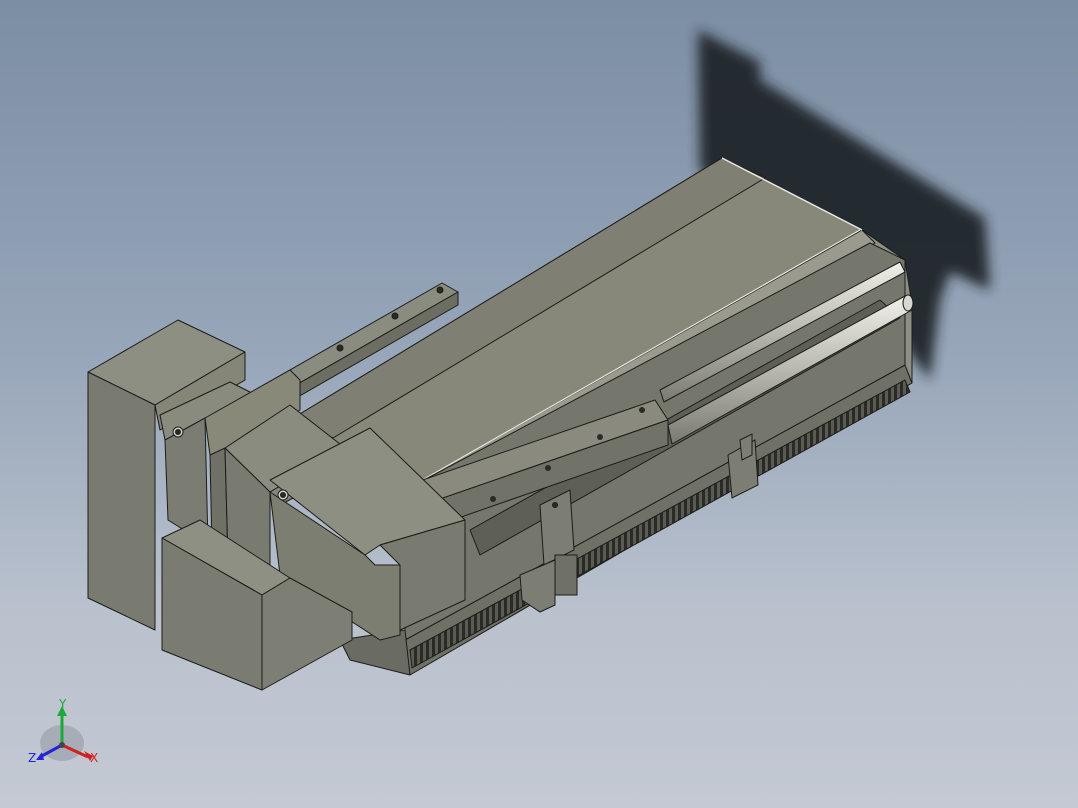 Image resolution: width=1078 pixels, height=808 pixels. What do you see at coordinates (32, 758) in the screenshot?
I see `z-axis-label: Z` at bounding box center [32, 758].